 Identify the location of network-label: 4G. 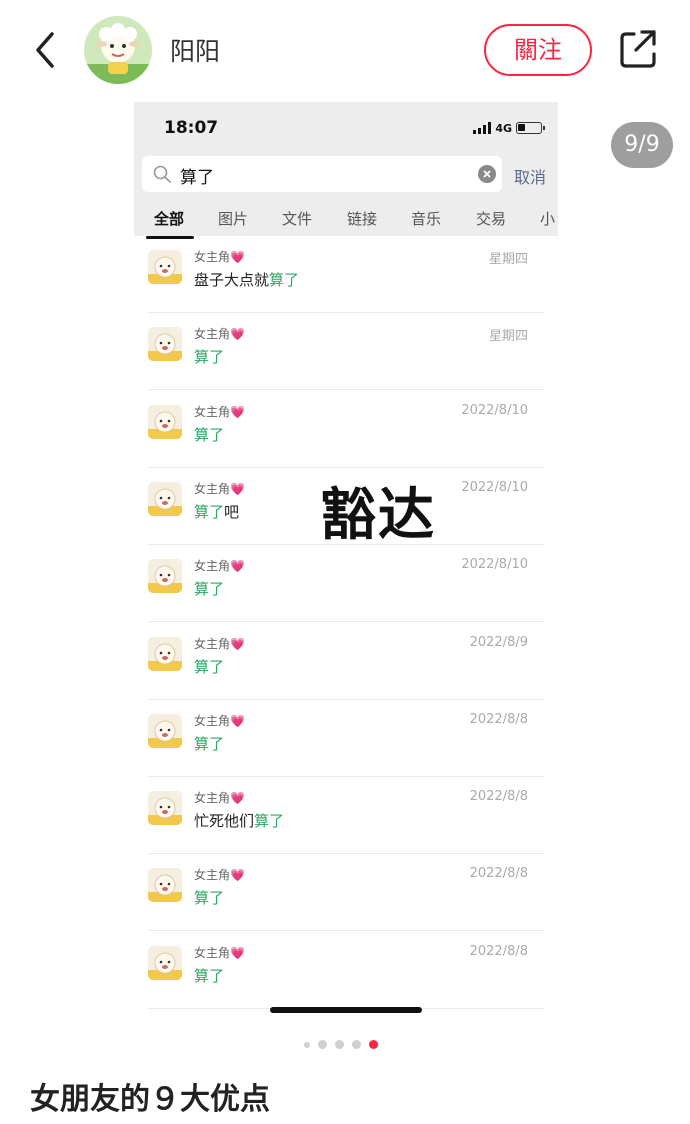
(503, 128).